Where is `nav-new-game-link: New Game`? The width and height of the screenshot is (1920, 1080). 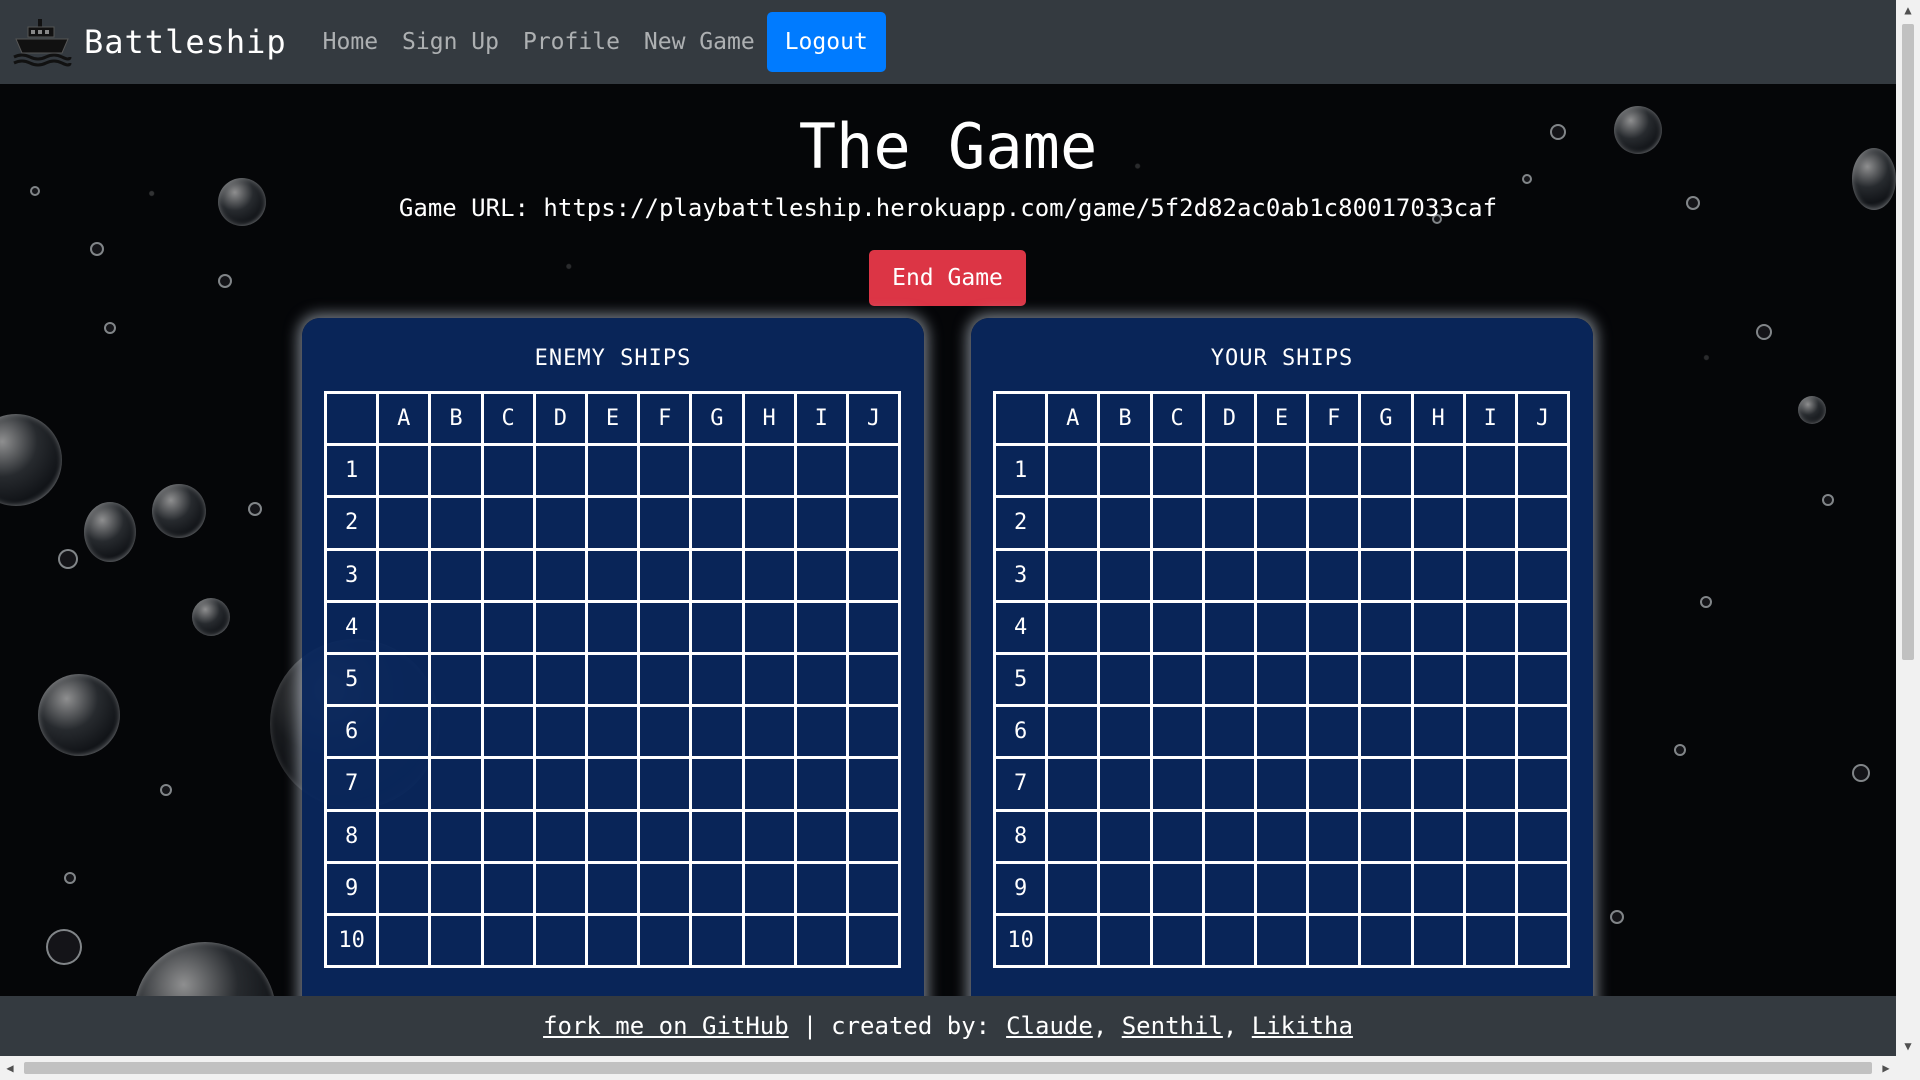 nav-new-game-link: New Game is located at coordinates (699, 42).